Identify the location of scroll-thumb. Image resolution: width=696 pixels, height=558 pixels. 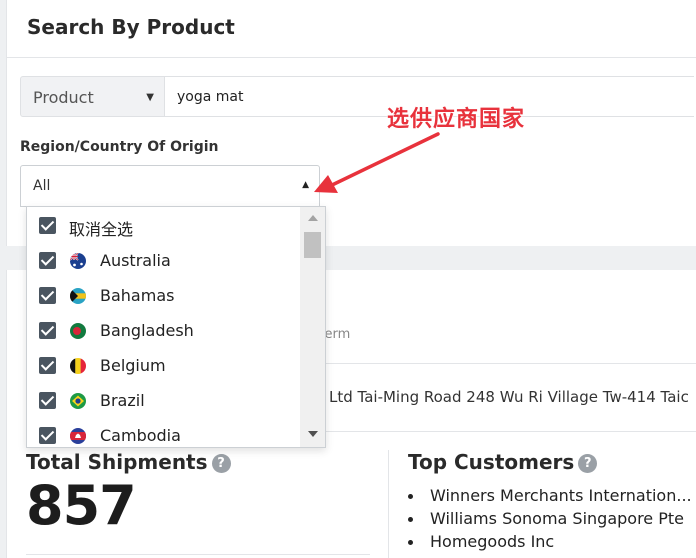
(312, 245).